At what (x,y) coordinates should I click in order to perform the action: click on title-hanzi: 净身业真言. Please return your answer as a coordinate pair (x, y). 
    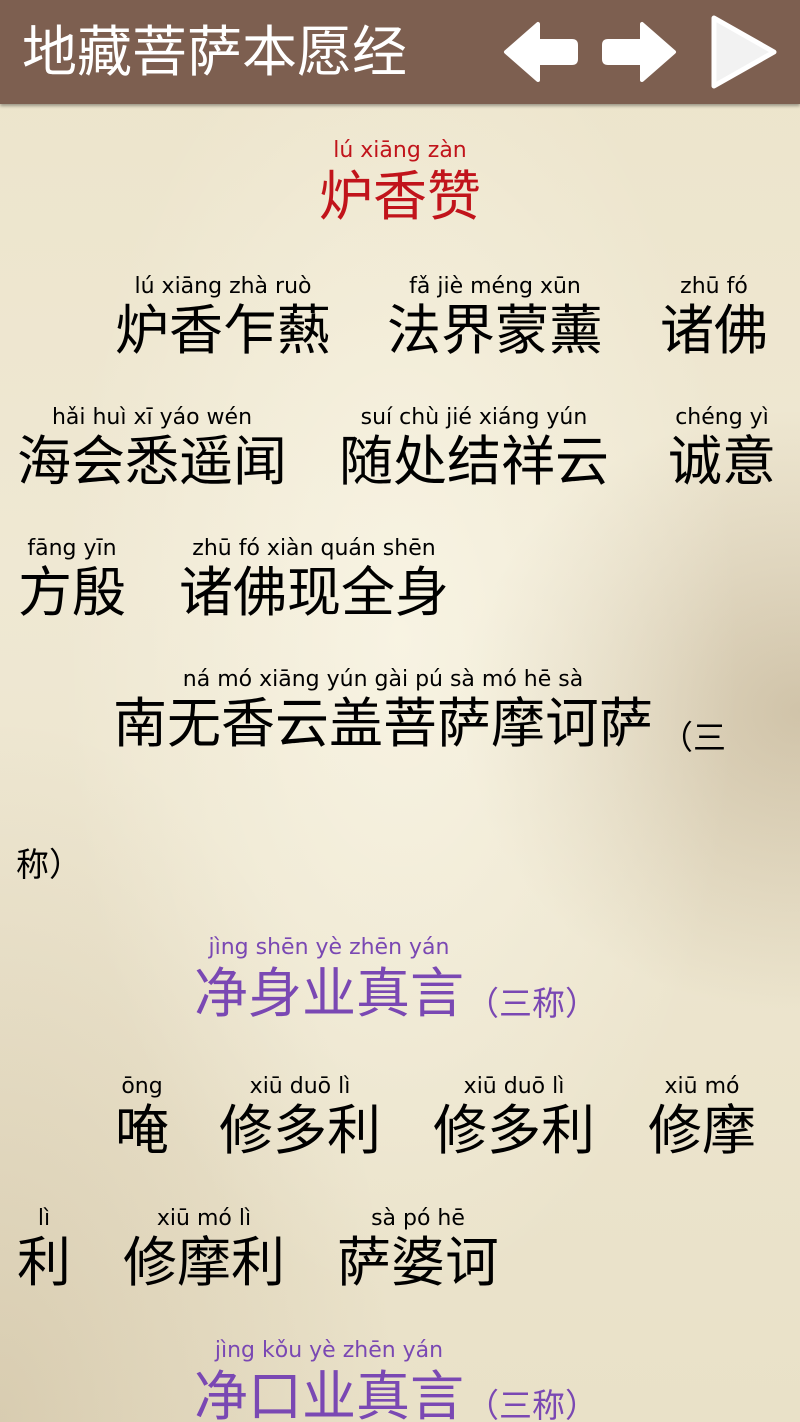
    Looking at the image, I should click on (329, 993).